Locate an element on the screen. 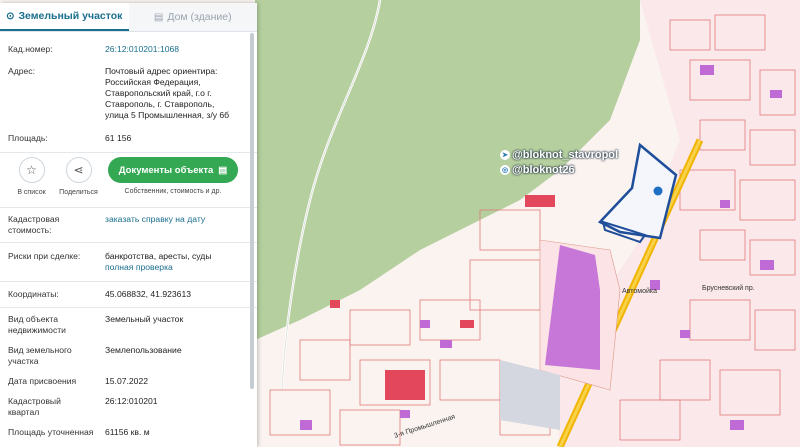 This screenshot has height=447, width=800. tab-bar: ⊙ Земельный участок ▤ Дом (здание) is located at coordinates (128, 17).